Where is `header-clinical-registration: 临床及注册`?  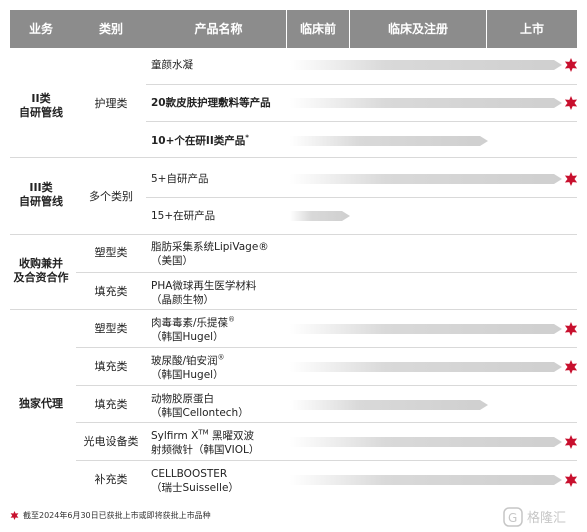
header-clinical-registration: 临床及注册 is located at coordinates (417, 29).